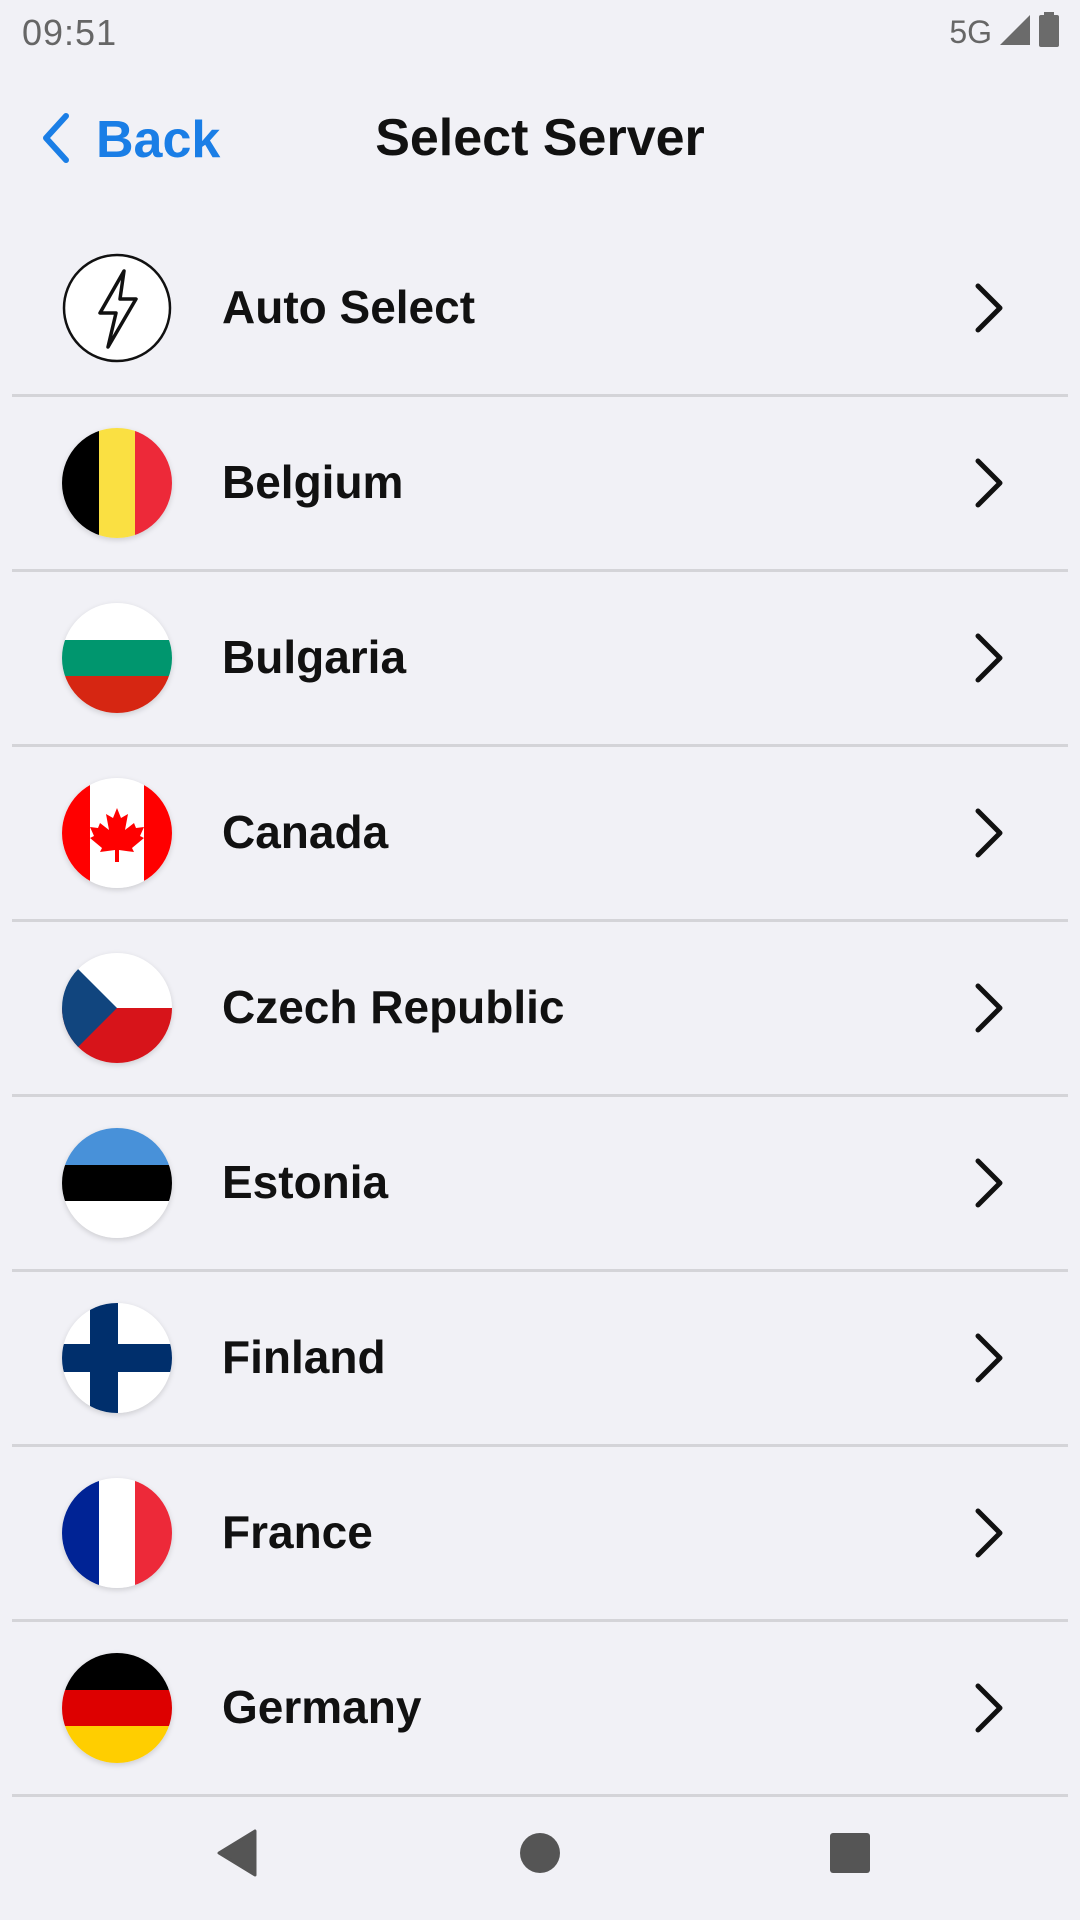  Describe the element at coordinates (1049, 32) in the screenshot. I see `battery-icon` at that location.